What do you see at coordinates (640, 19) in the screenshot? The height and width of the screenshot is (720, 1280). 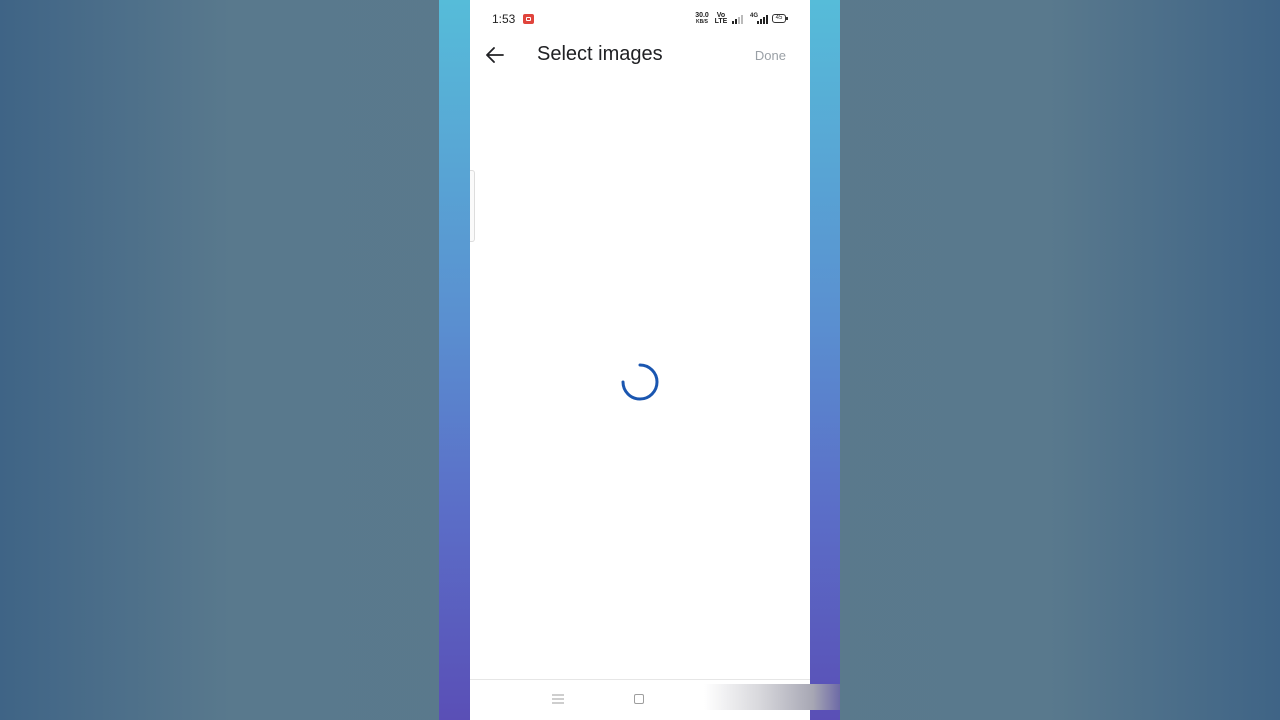 I see `status-bar: 1:53 30.0 KB/S Vo LTE 4G 45` at bounding box center [640, 19].